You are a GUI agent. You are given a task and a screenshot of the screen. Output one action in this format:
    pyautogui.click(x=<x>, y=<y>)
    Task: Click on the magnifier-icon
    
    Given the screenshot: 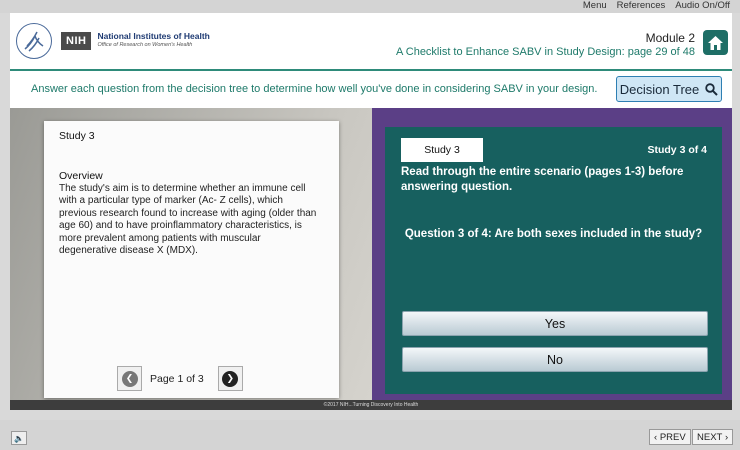 What is the action you would take?
    pyautogui.click(x=711, y=89)
    